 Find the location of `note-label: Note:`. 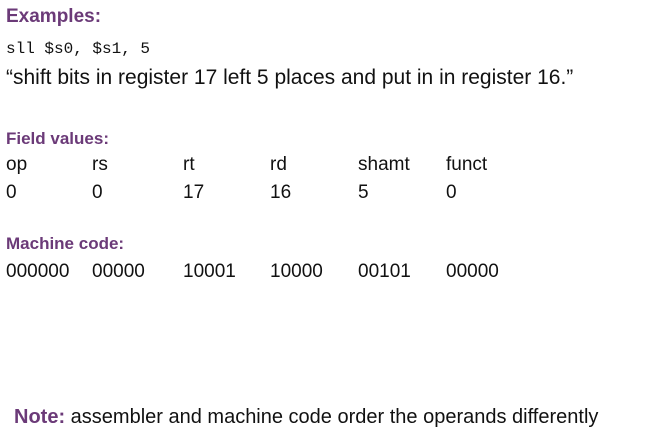

note-label: Note: is located at coordinates (40, 417).